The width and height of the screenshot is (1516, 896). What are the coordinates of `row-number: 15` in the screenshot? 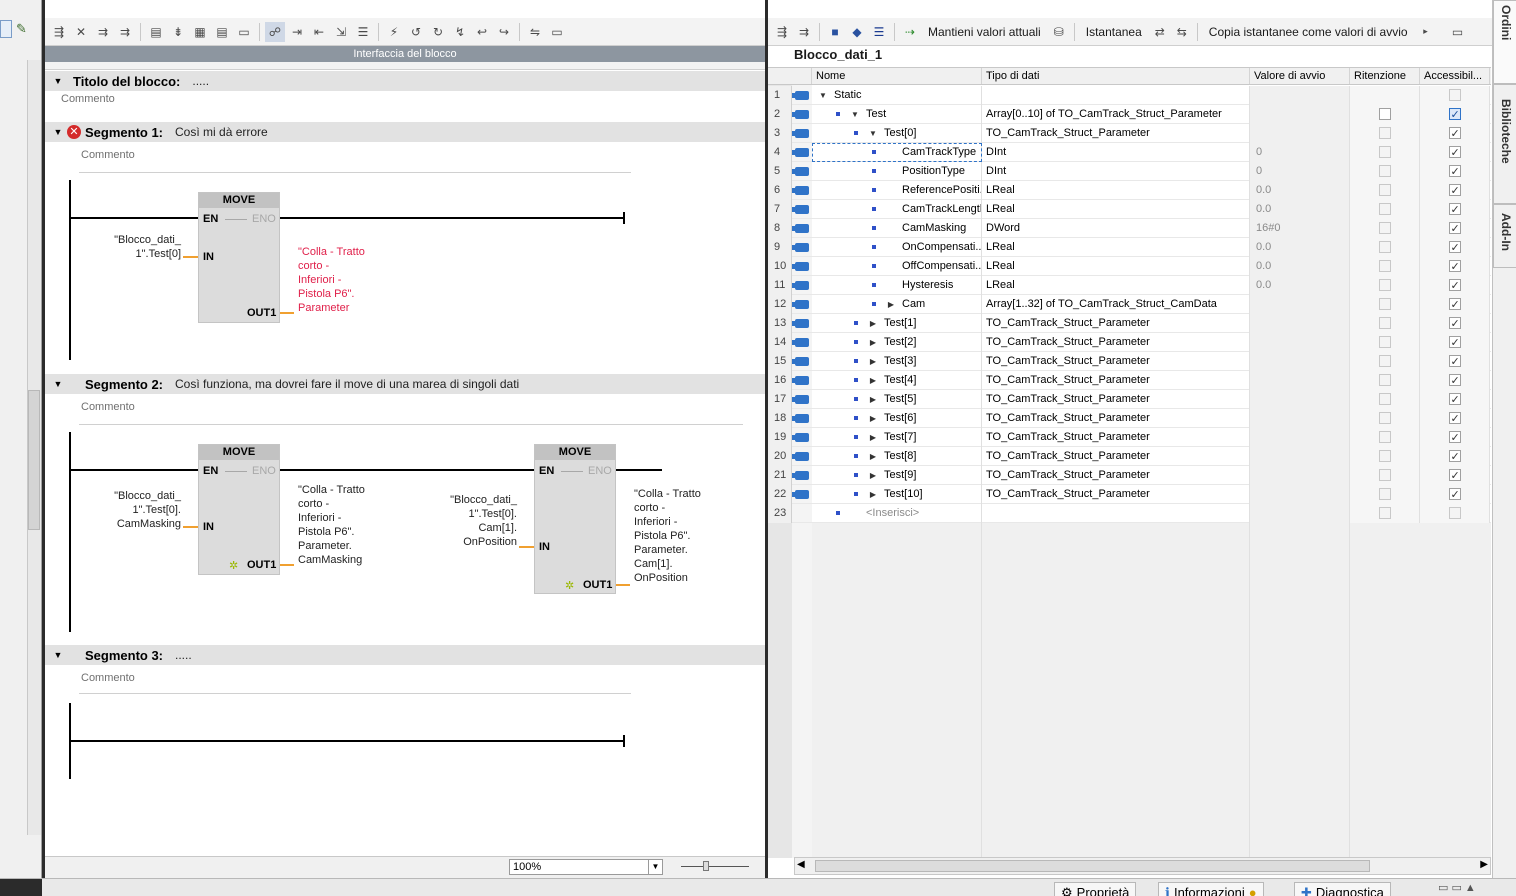 It's located at (780, 361).